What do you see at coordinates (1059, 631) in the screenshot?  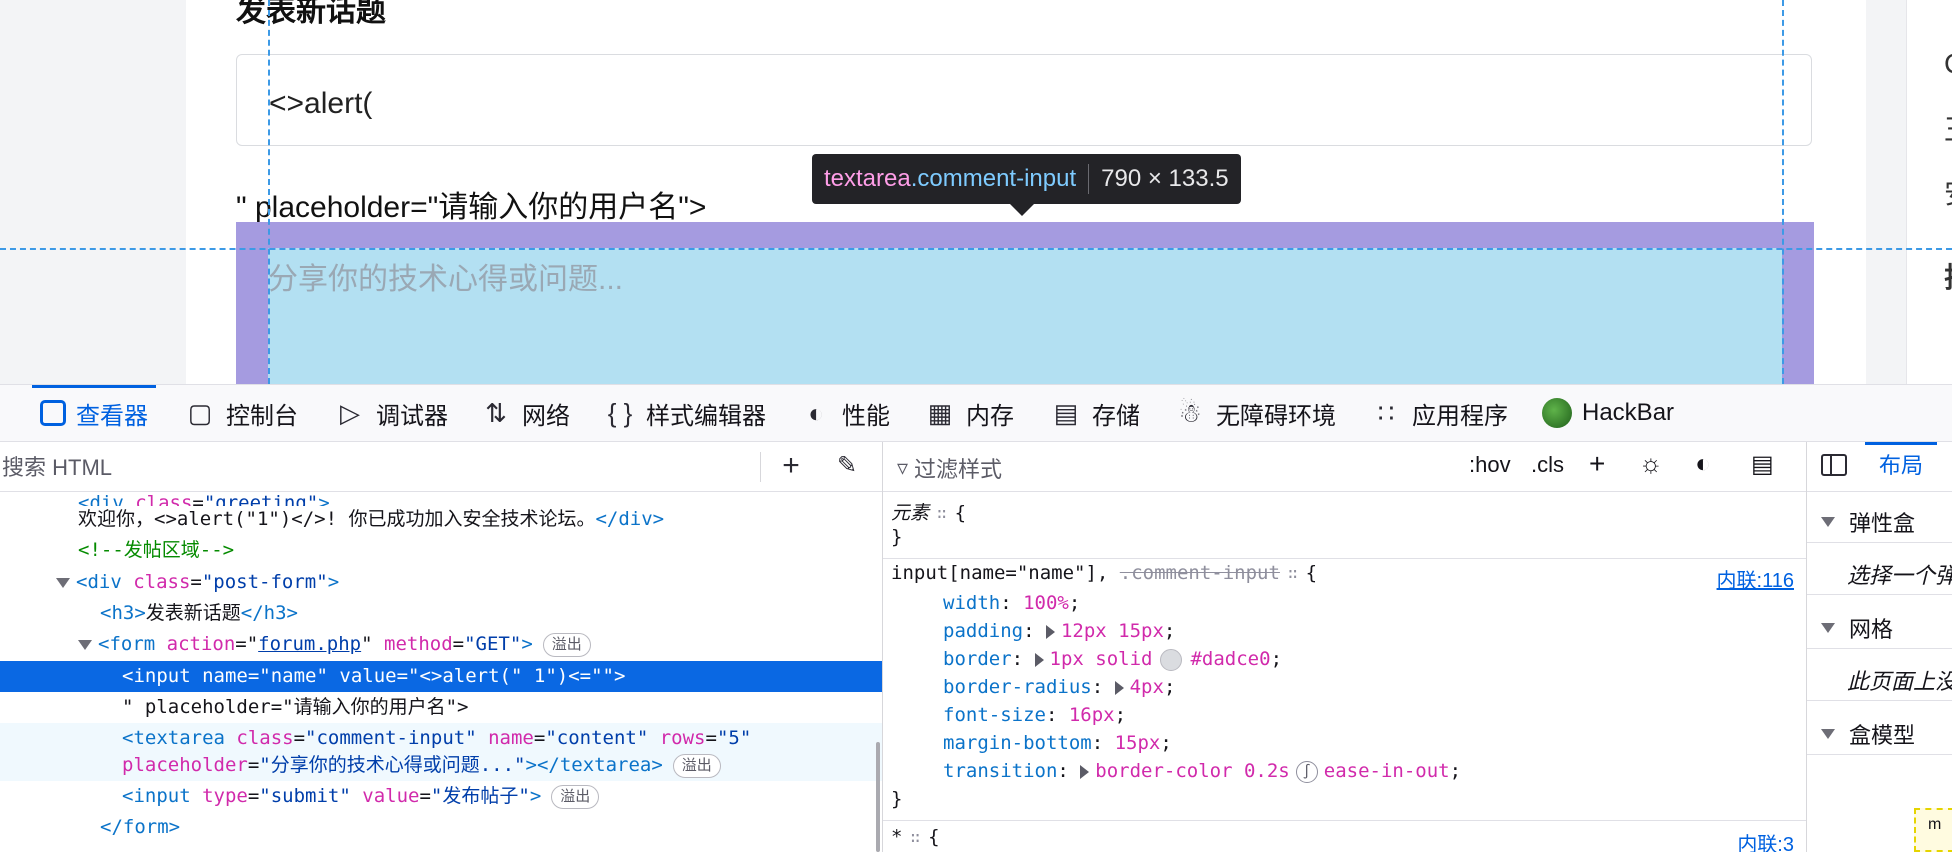 I see `declaration-padding: padding: 12px 15px;` at bounding box center [1059, 631].